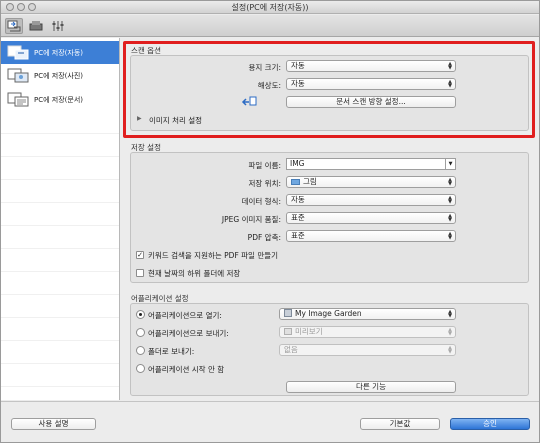 Image resolution: width=540 pixels, height=443 pixels. Describe the element at coordinates (371, 236) in the screenshot. I see `pdf-compression-select: 표준 ▲ ▼` at that location.